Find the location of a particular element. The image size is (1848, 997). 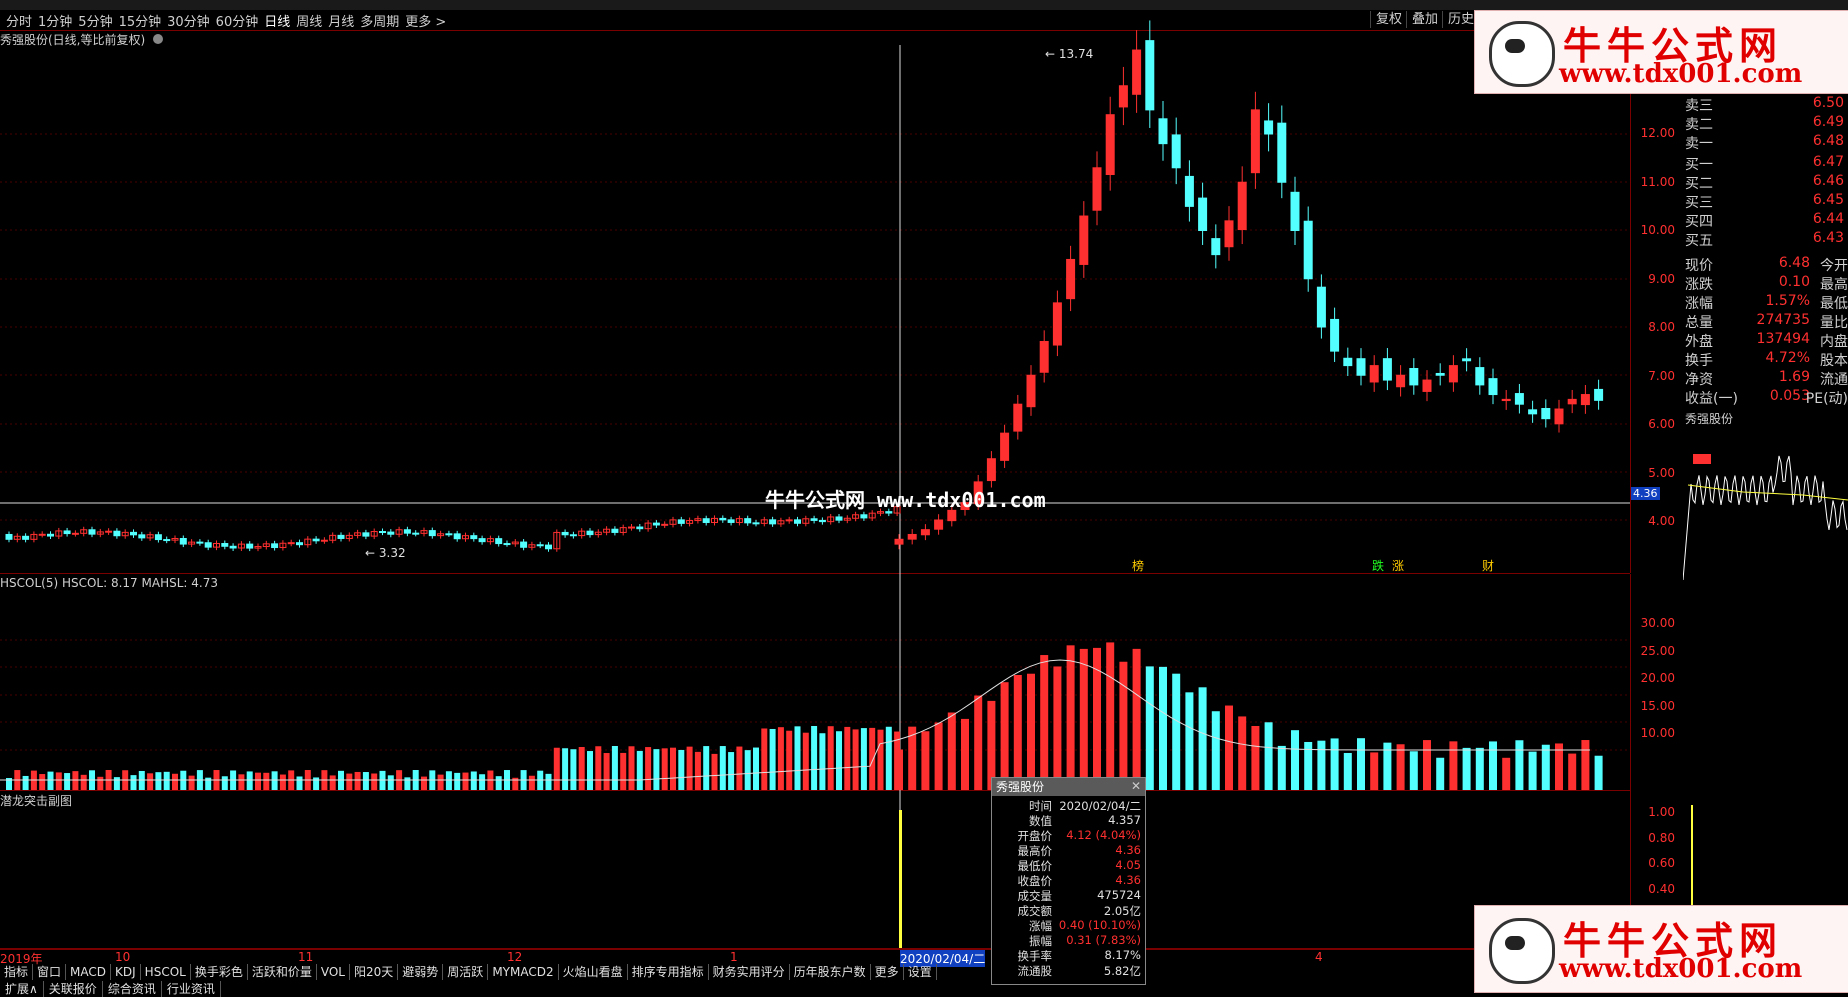

indicator-tab-3: KDJ is located at coordinates (126, 972).